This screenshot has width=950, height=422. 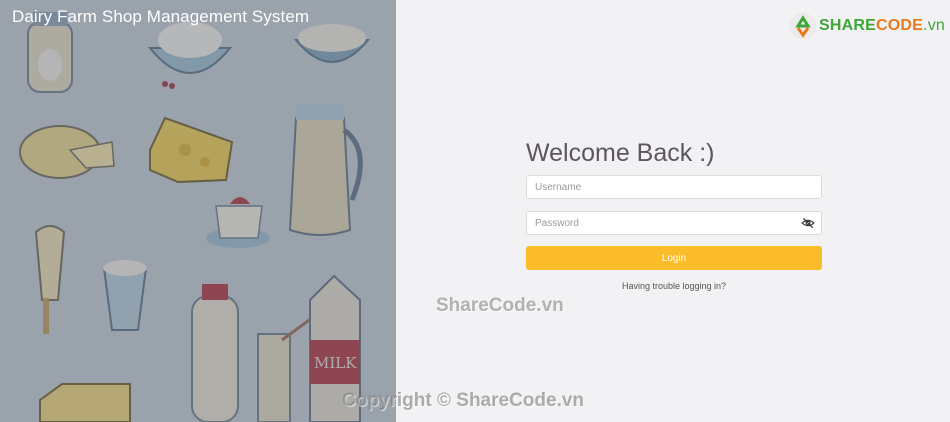 I want to click on logo-share: SHARE, so click(x=848, y=25).